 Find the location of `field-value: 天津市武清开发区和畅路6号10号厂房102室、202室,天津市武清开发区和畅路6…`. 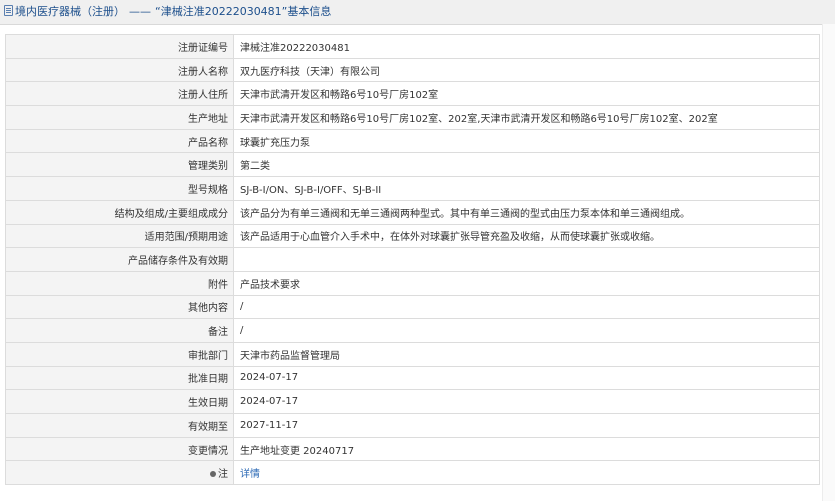

field-value: 天津市武清开发区和畅路6号10号厂房102室、202室,天津市武清开发区和畅路6… is located at coordinates (526, 117).